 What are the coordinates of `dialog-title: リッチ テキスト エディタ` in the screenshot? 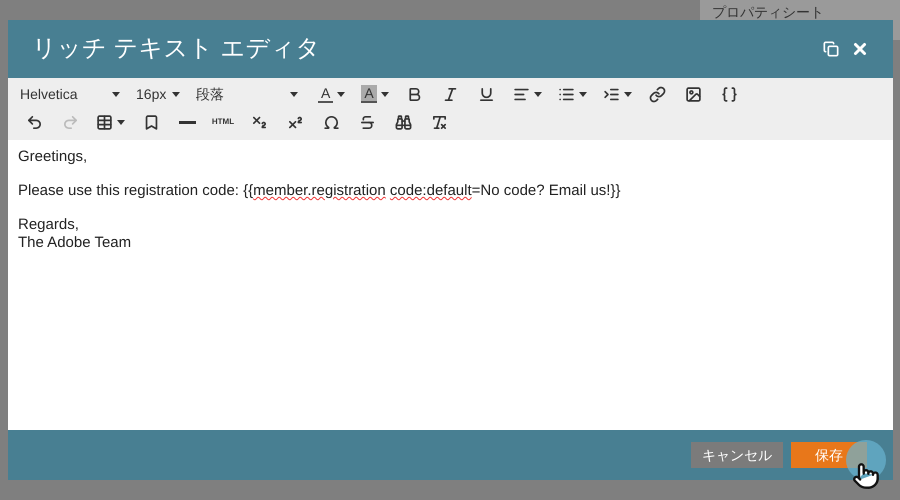 It's located at (177, 49).